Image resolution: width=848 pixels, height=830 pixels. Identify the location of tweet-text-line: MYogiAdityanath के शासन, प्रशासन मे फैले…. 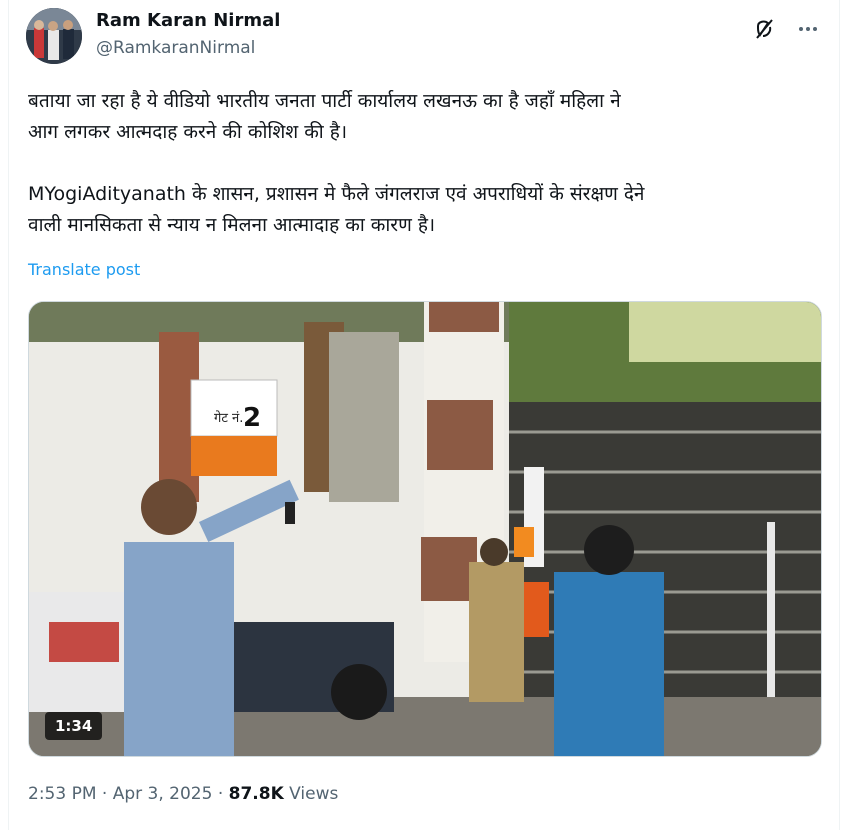
(336, 194).